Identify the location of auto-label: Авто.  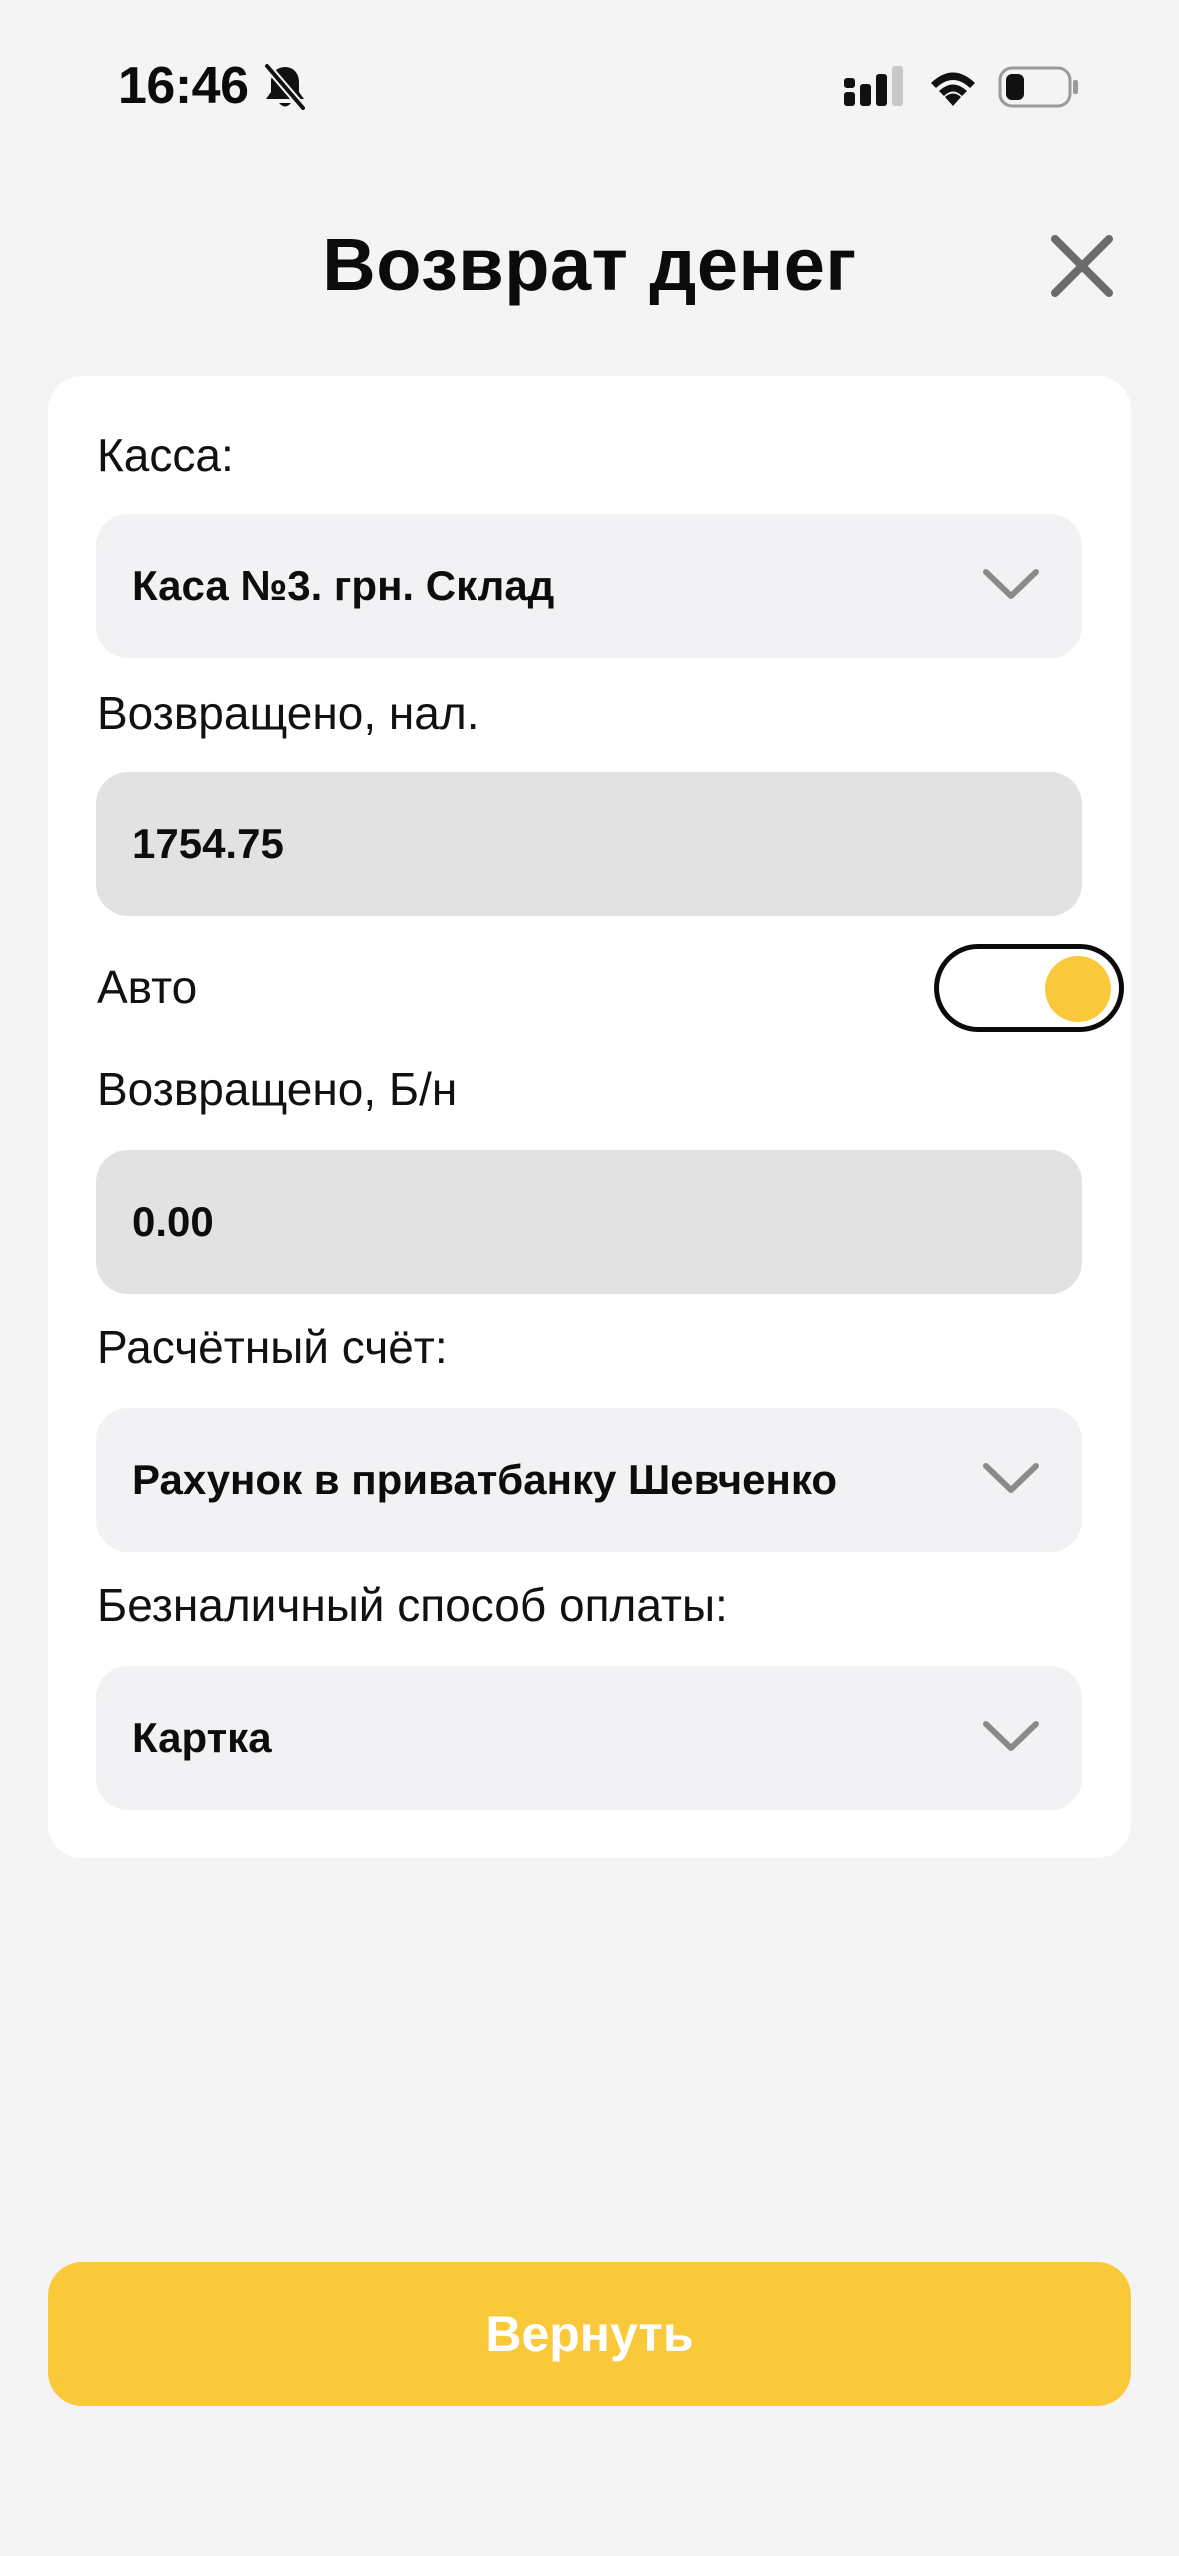
(147, 987).